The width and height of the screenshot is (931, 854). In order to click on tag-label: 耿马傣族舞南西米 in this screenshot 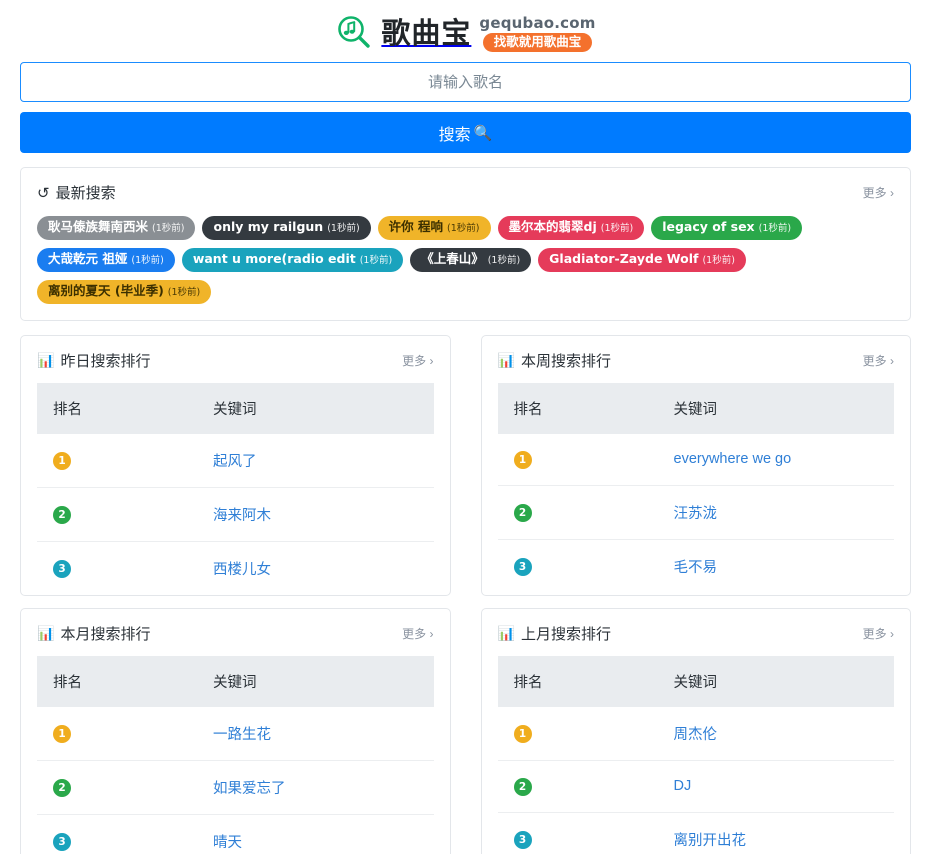, I will do `click(98, 226)`.